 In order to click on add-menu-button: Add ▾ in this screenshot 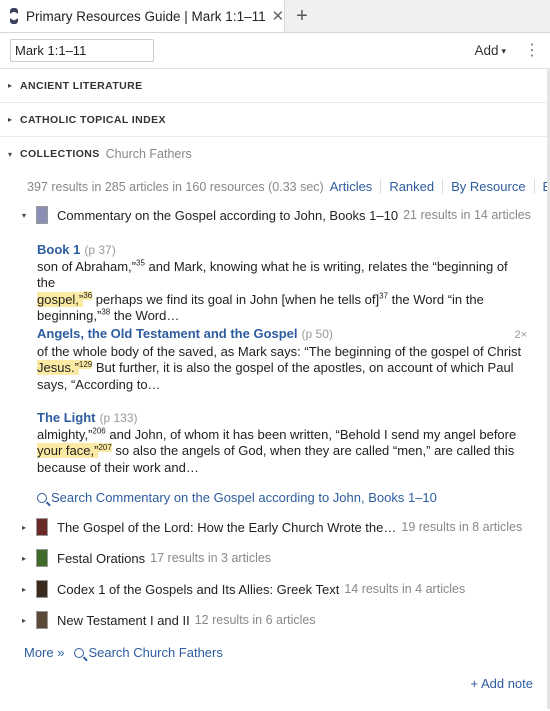, I will do `click(490, 50)`.